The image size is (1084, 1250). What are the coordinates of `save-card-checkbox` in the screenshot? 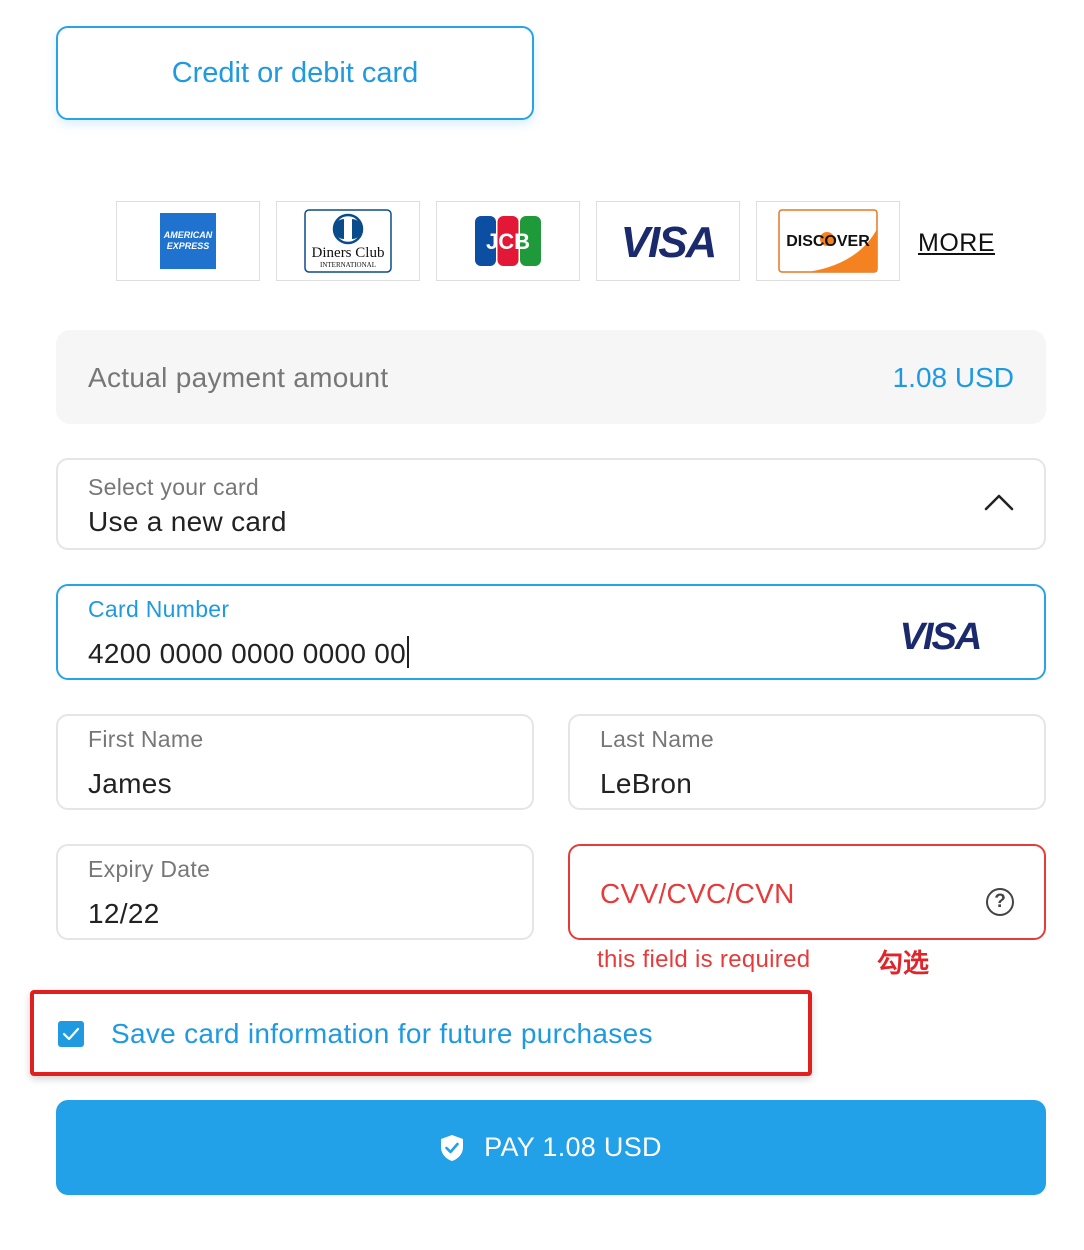 It's located at (71, 1034).